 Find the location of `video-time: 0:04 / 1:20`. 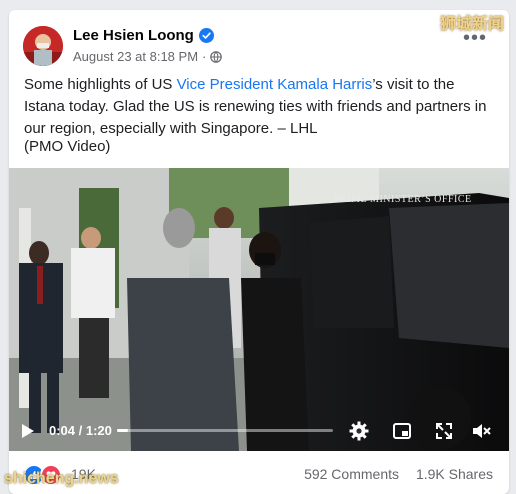

video-time: 0:04 / 1:20 is located at coordinates (80, 430).